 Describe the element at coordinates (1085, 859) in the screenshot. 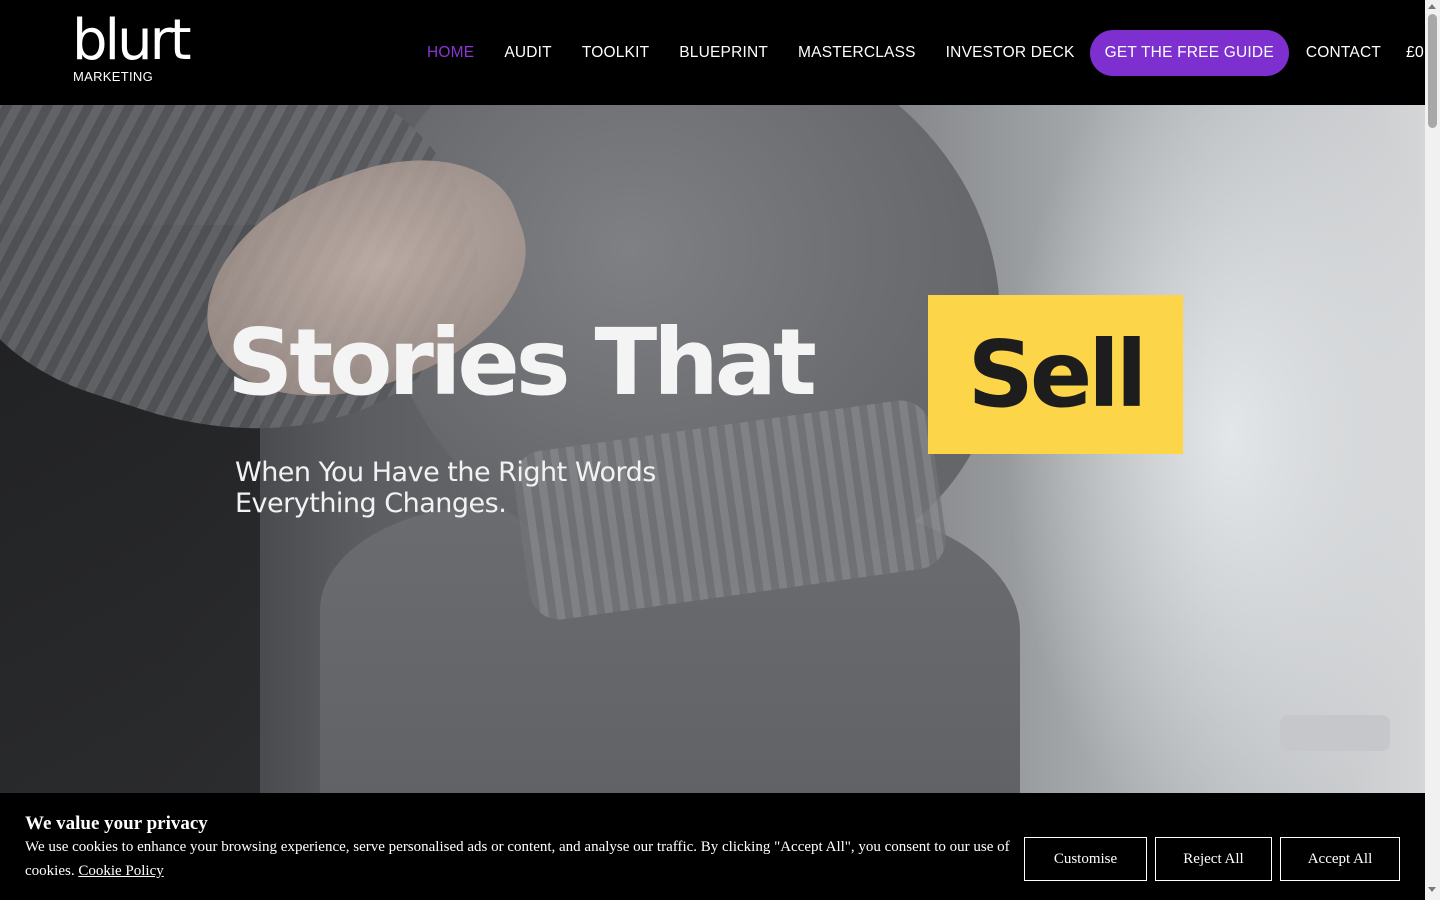

I see `customise-button: Customise` at that location.